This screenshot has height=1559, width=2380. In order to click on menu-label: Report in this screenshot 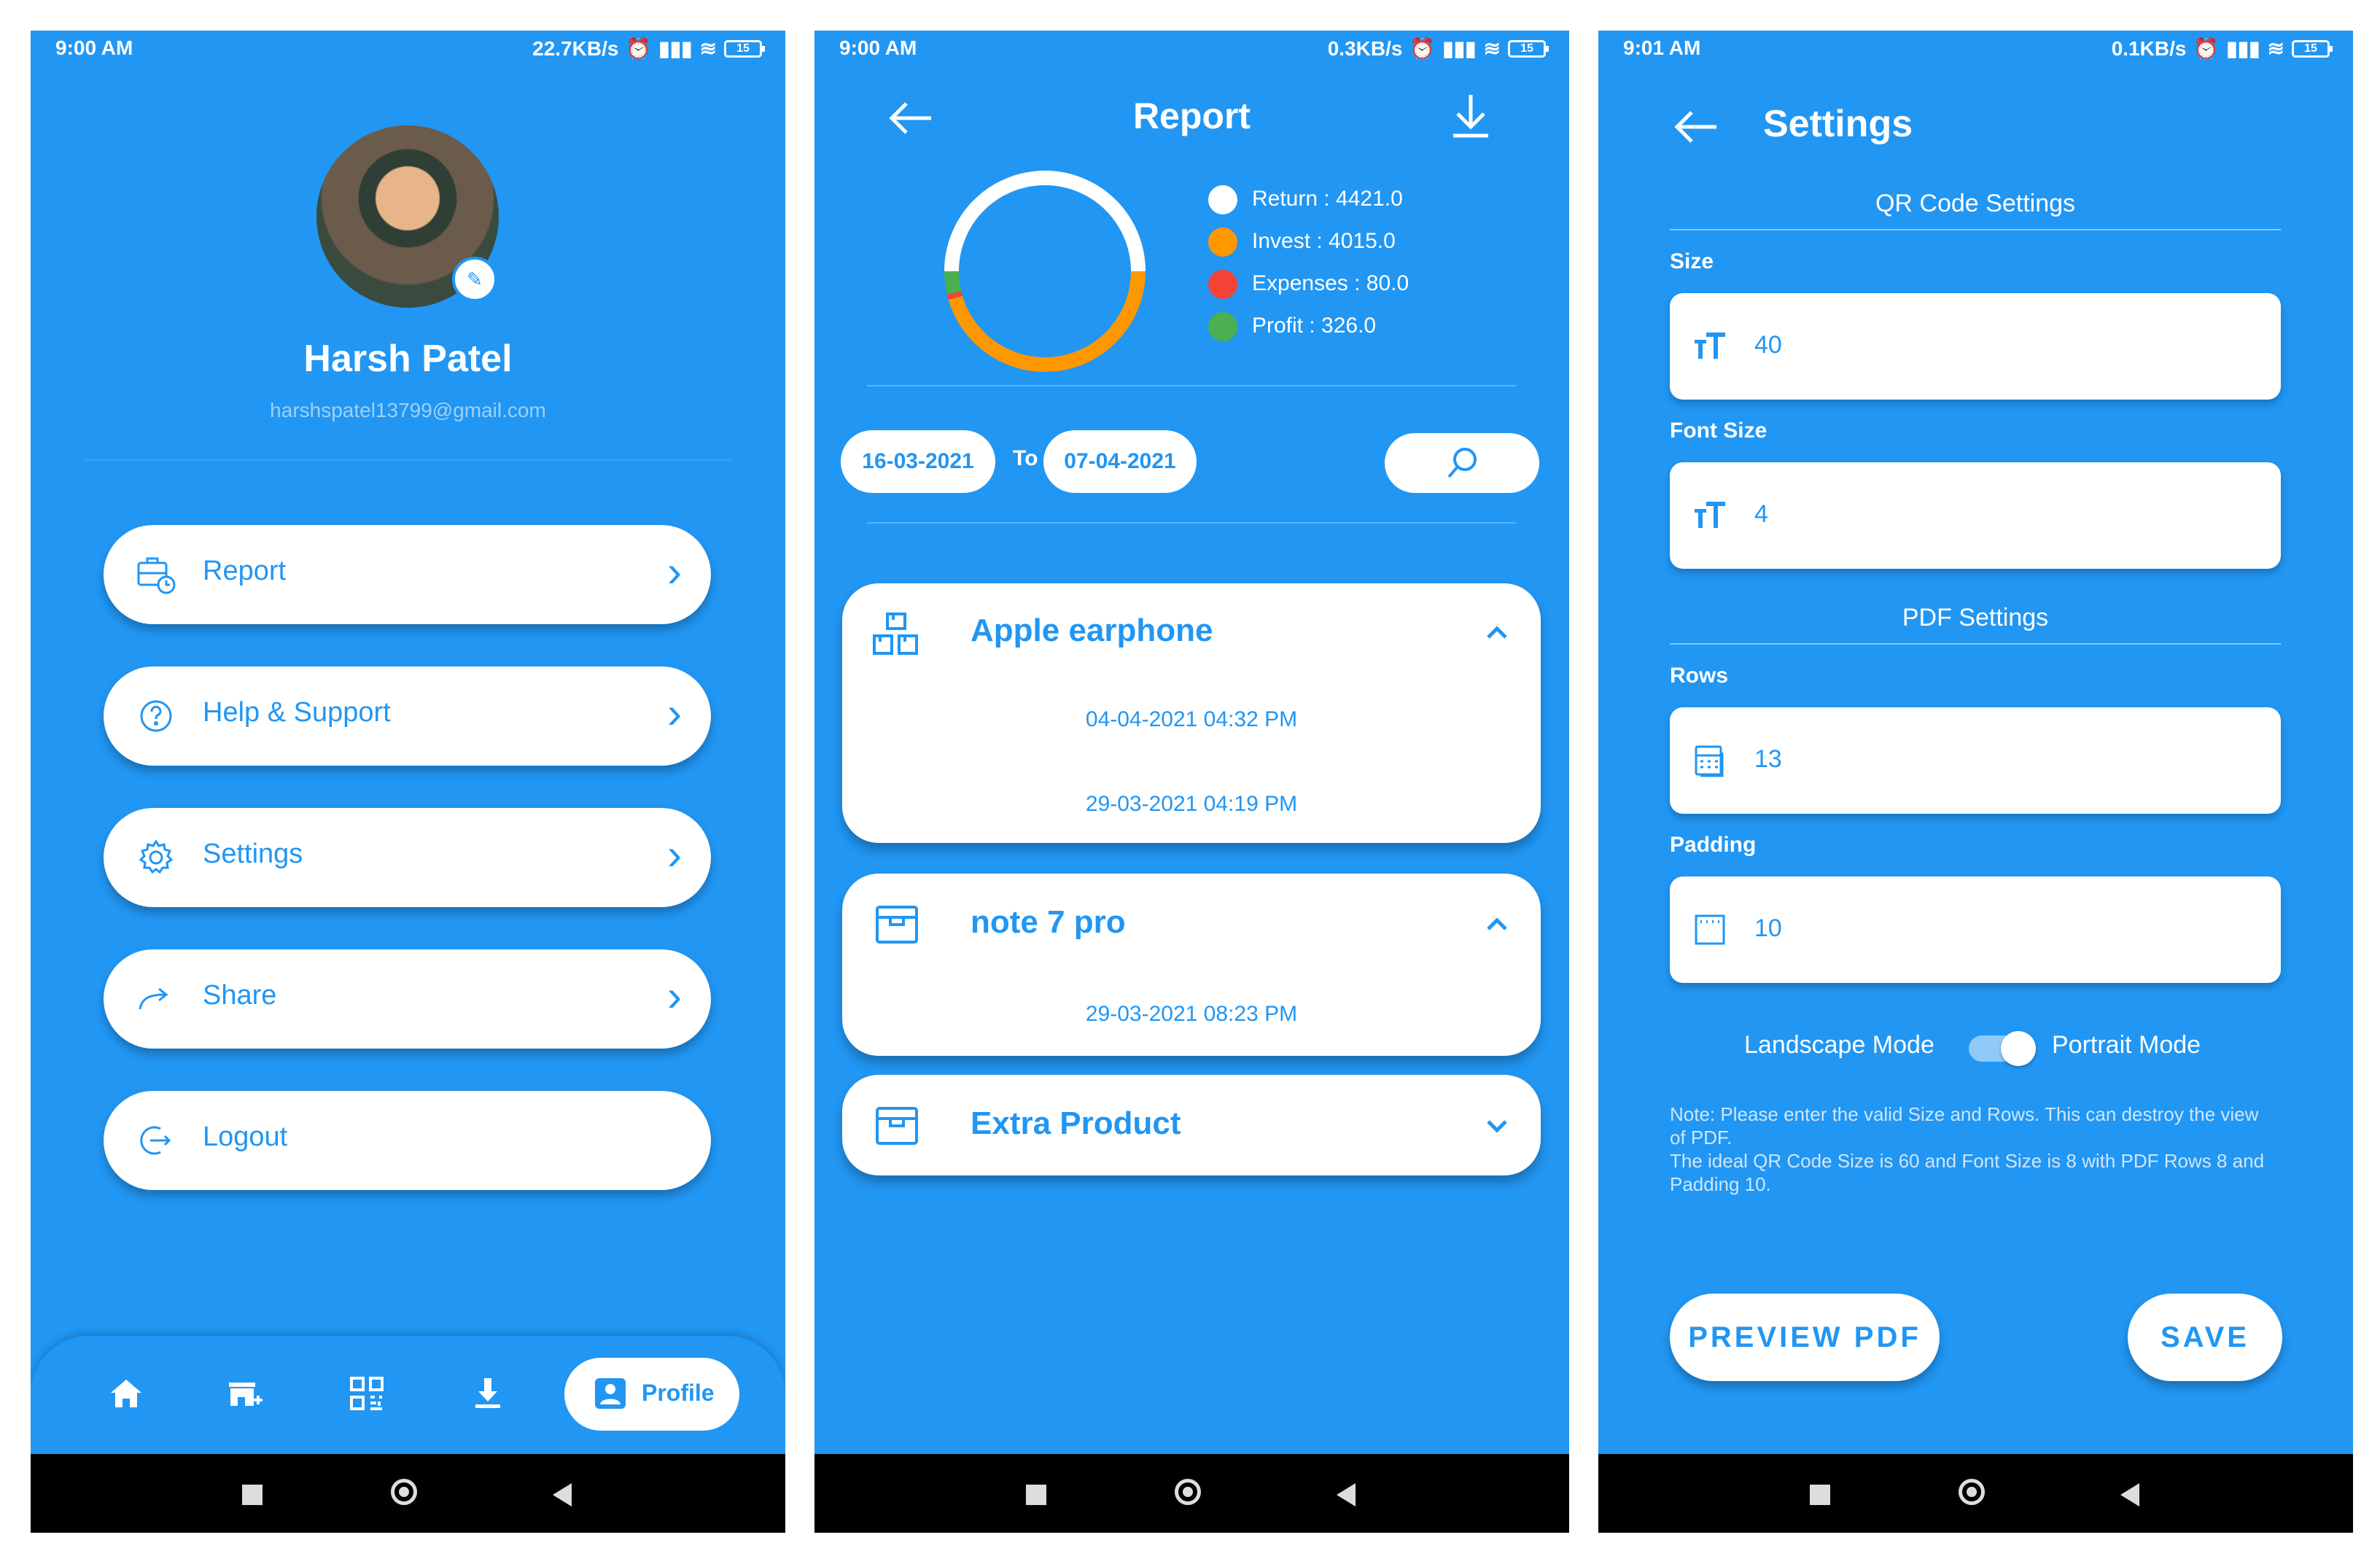, I will do `click(245, 571)`.